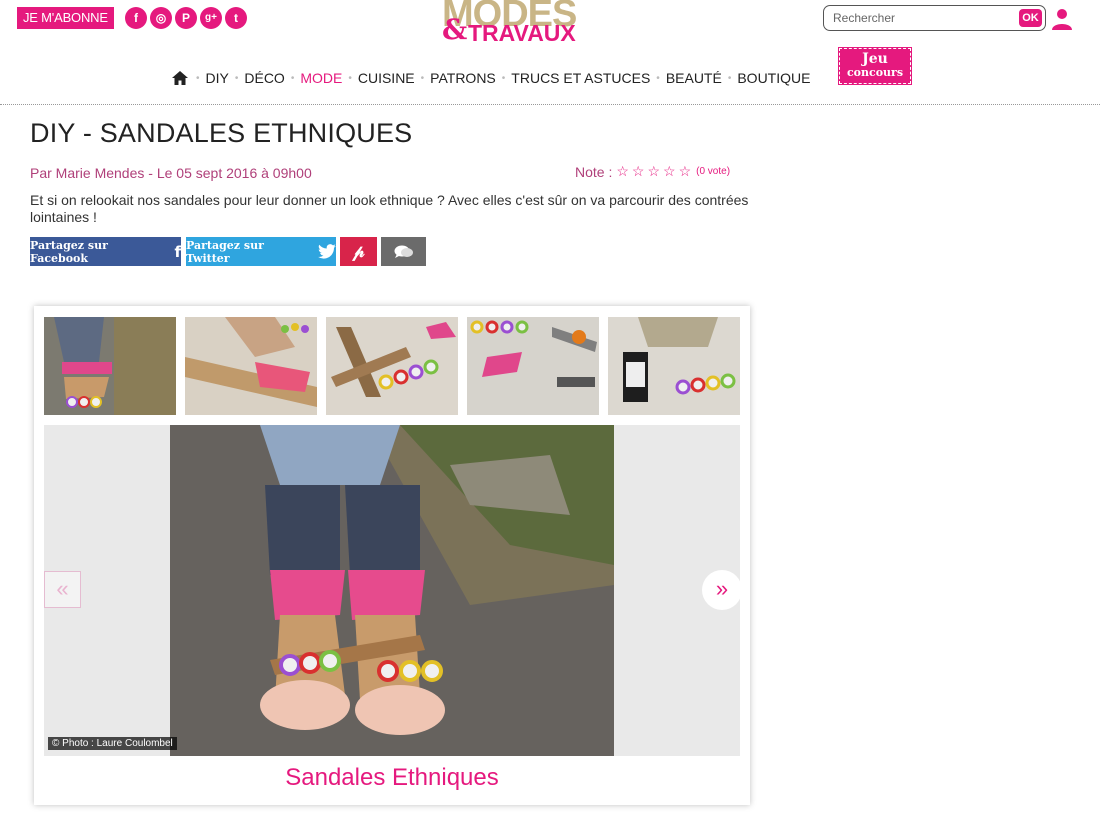  Describe the element at coordinates (522, 33) in the screenshot. I see `logo-text-travaux: TRAVAUX` at that location.